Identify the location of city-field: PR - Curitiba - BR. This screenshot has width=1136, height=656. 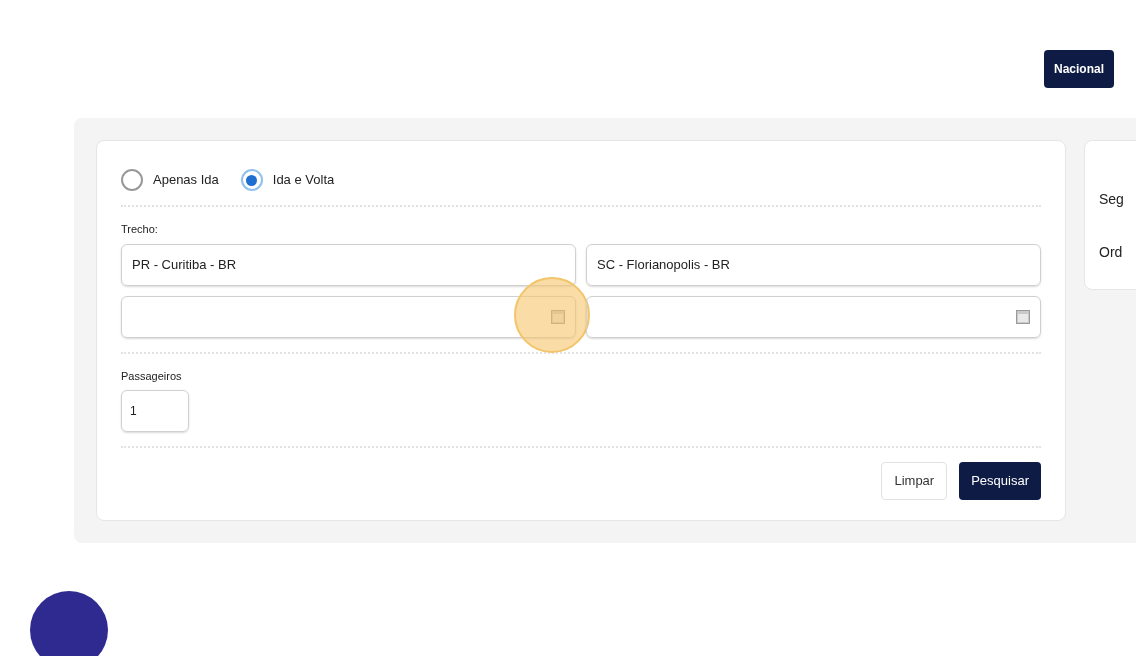
(348, 264).